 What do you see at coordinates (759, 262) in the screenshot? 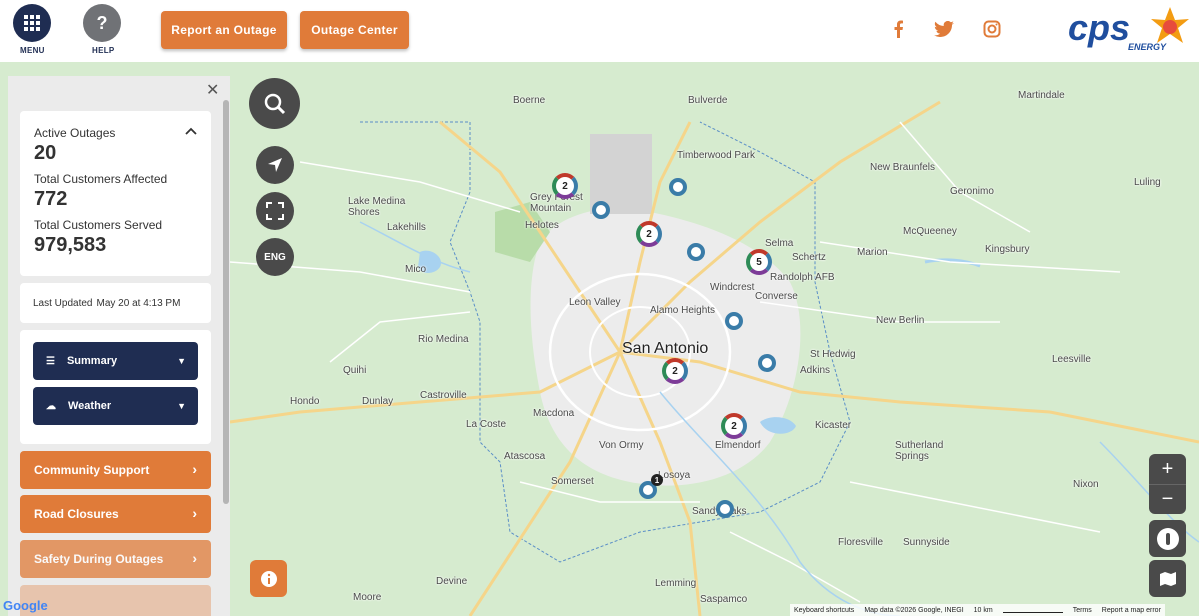
I see `outage-cluster: 5` at bounding box center [759, 262].